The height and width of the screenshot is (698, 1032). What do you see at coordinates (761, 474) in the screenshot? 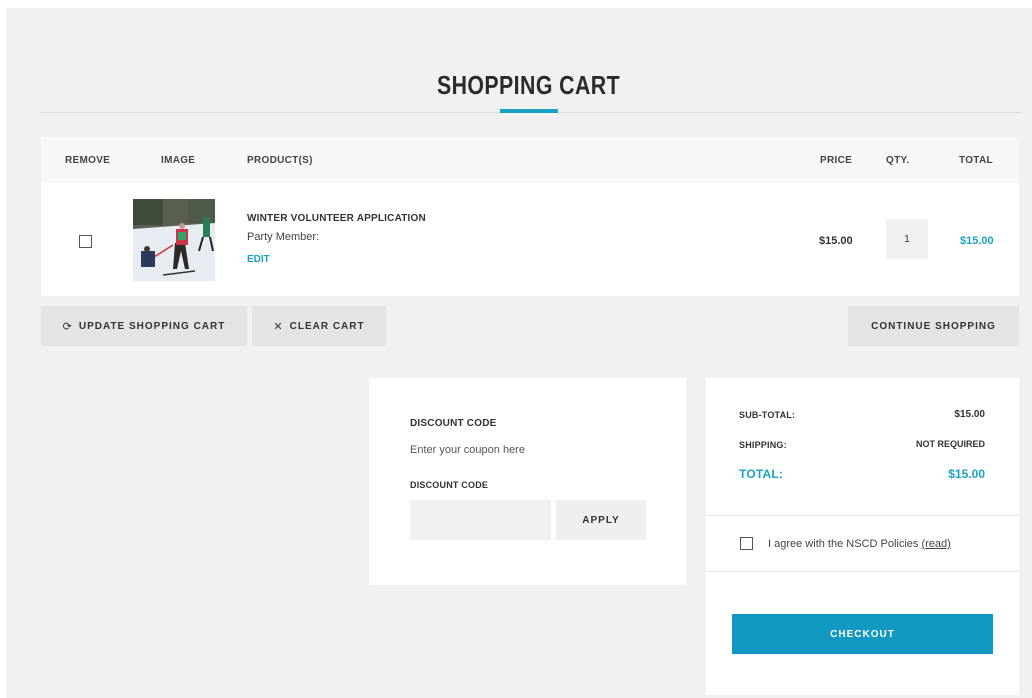
I see `total-label: TOTAL:` at bounding box center [761, 474].